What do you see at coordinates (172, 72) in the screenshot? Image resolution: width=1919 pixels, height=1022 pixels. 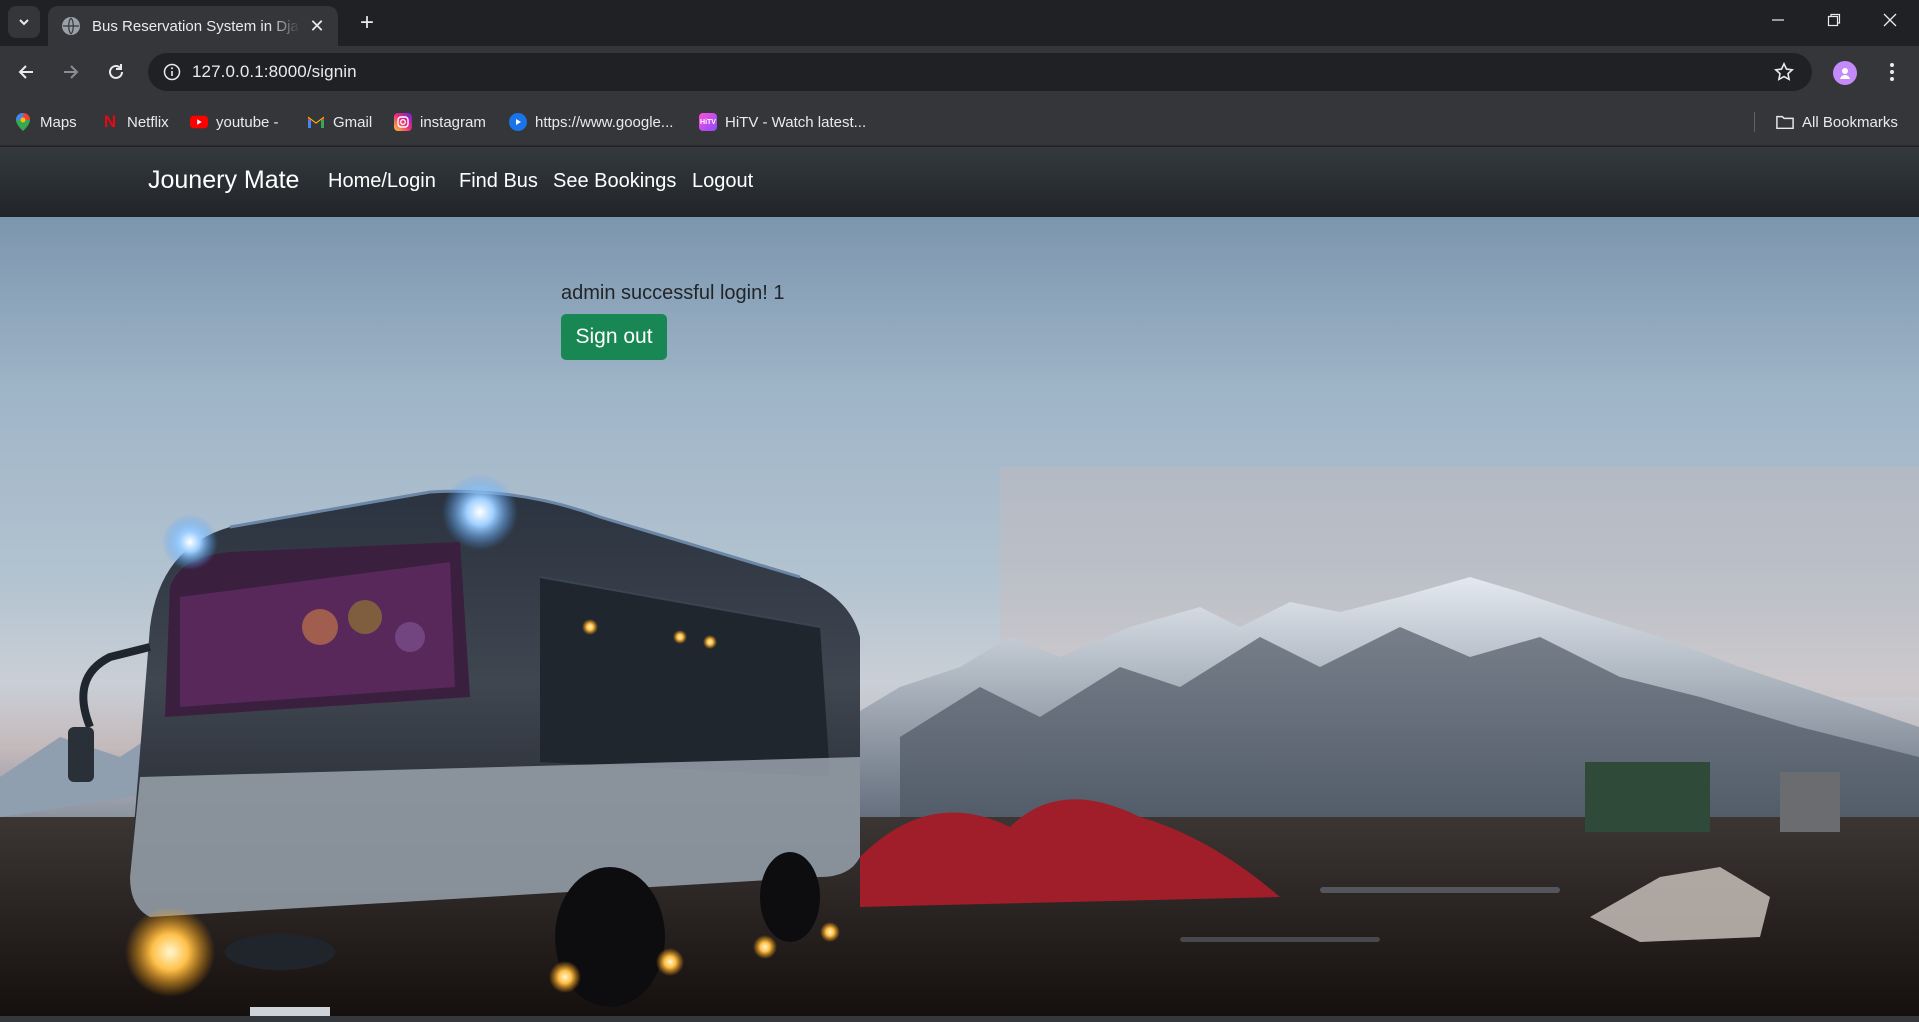 I see `site-info-icon` at bounding box center [172, 72].